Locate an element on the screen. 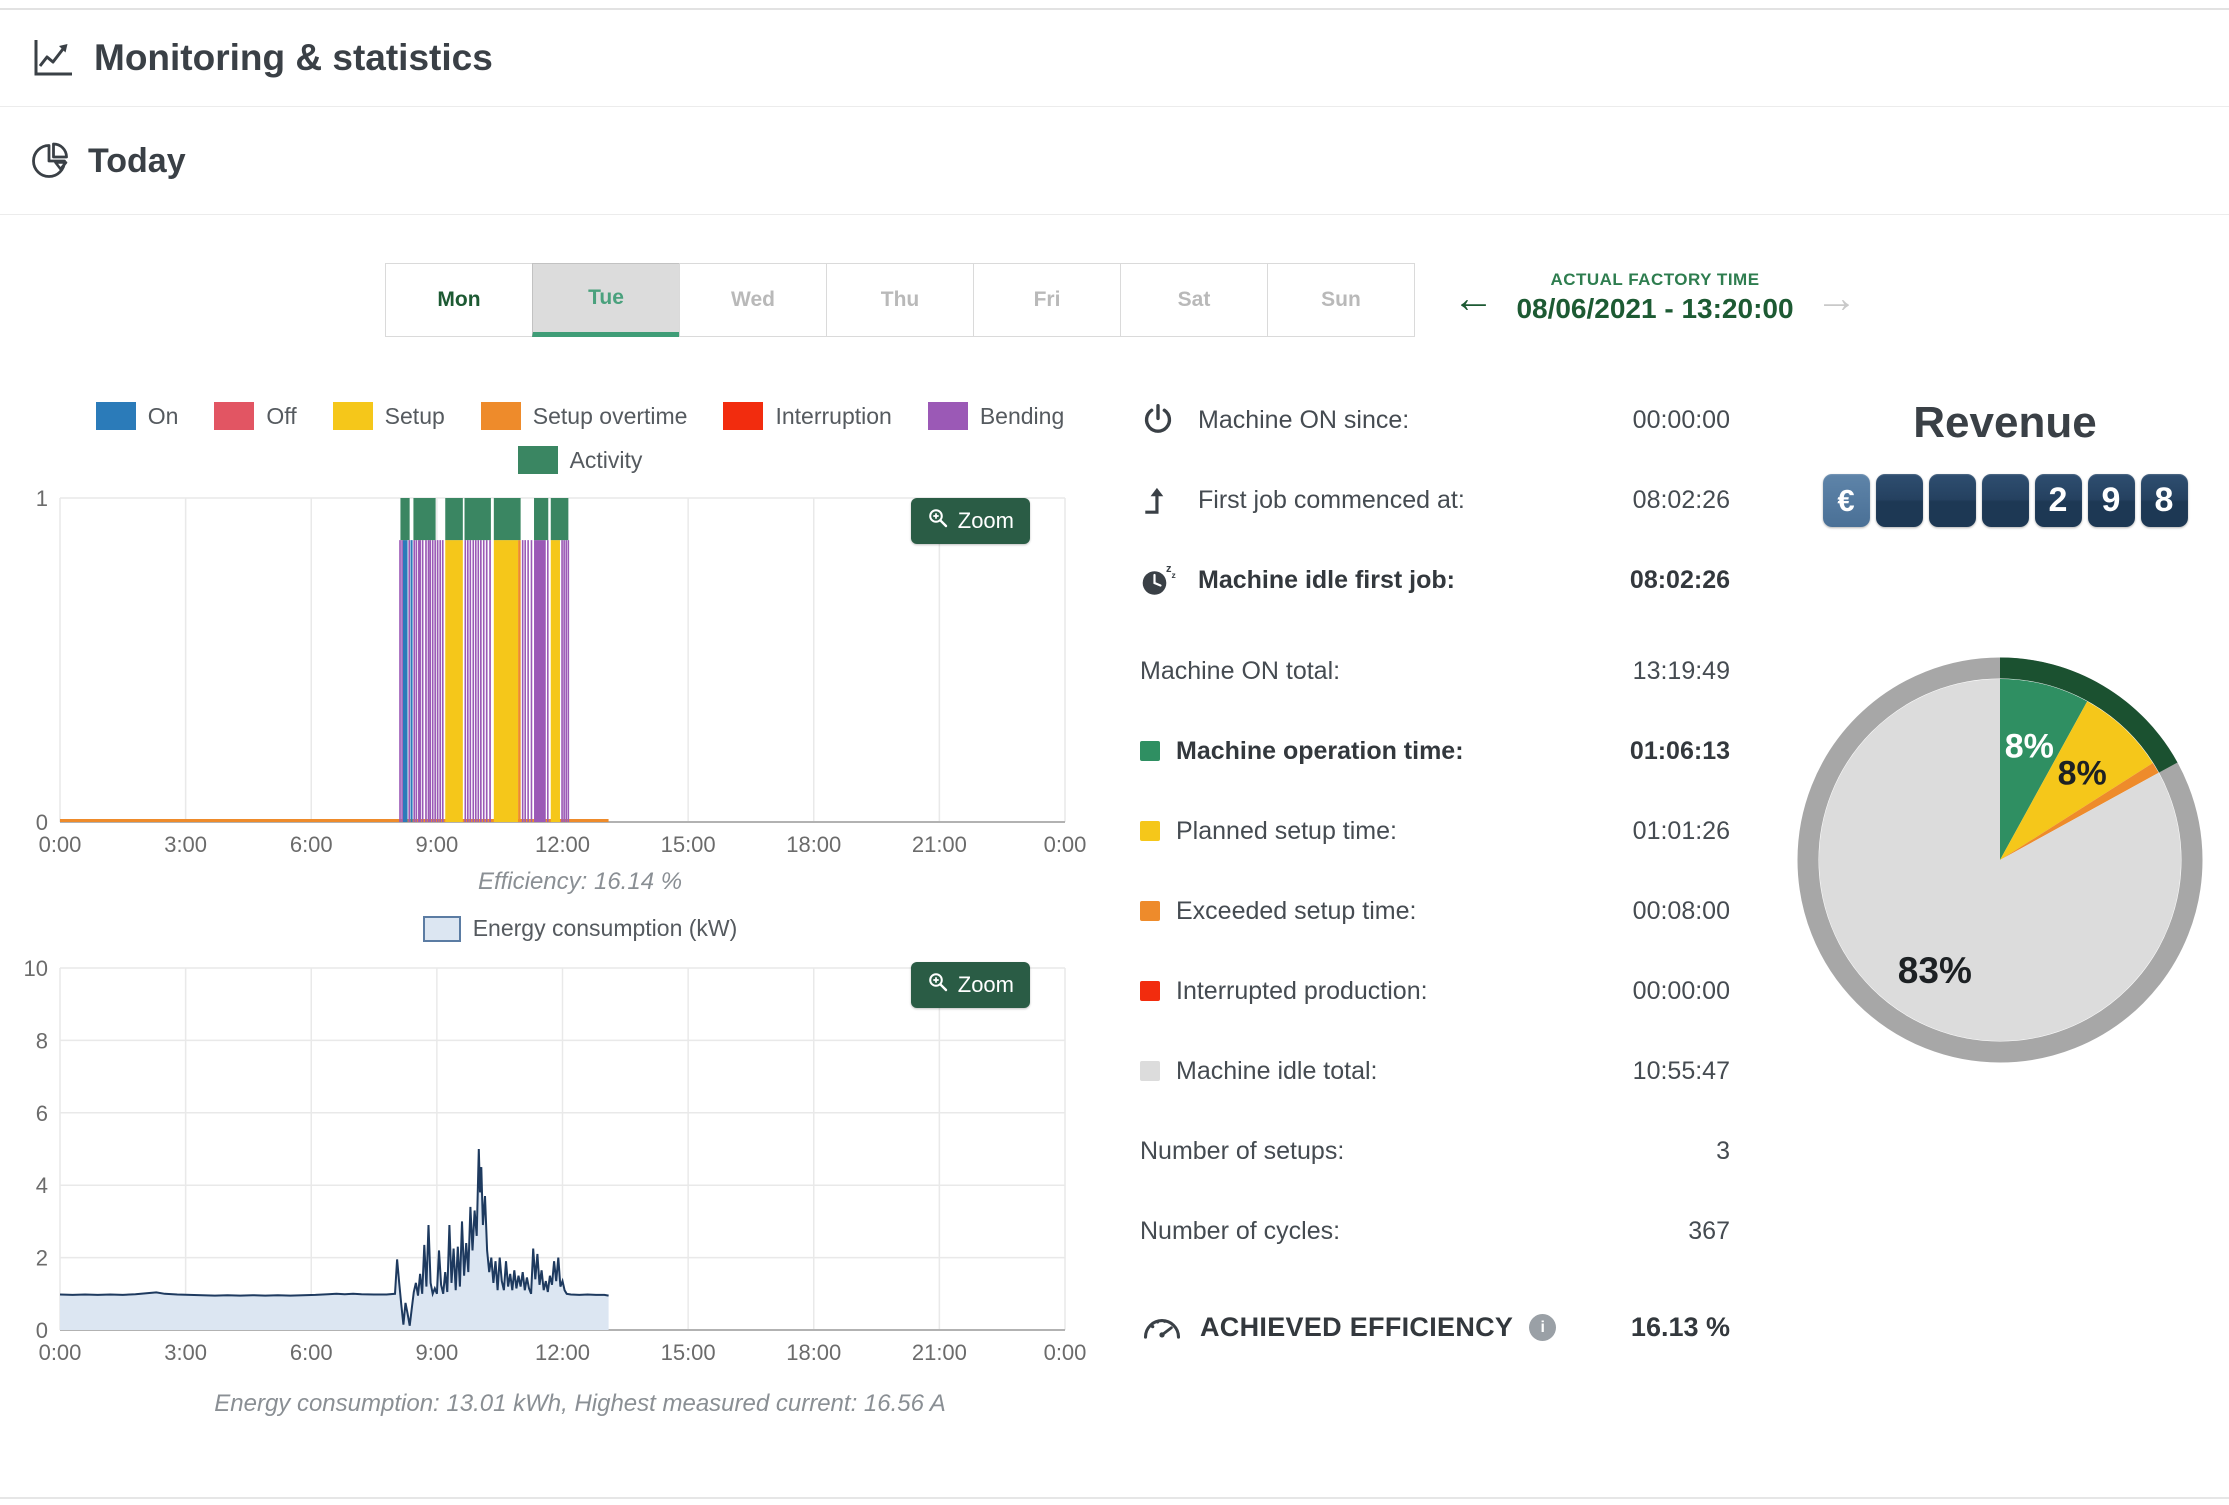 Image resolution: width=2229 pixels, height=1505 pixels. legend-item-setup-overtime: Setup overtime is located at coordinates (584, 416).